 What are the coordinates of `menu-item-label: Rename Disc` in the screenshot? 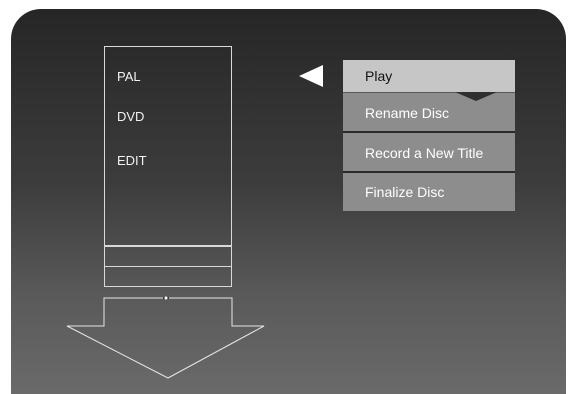 It's located at (407, 113).